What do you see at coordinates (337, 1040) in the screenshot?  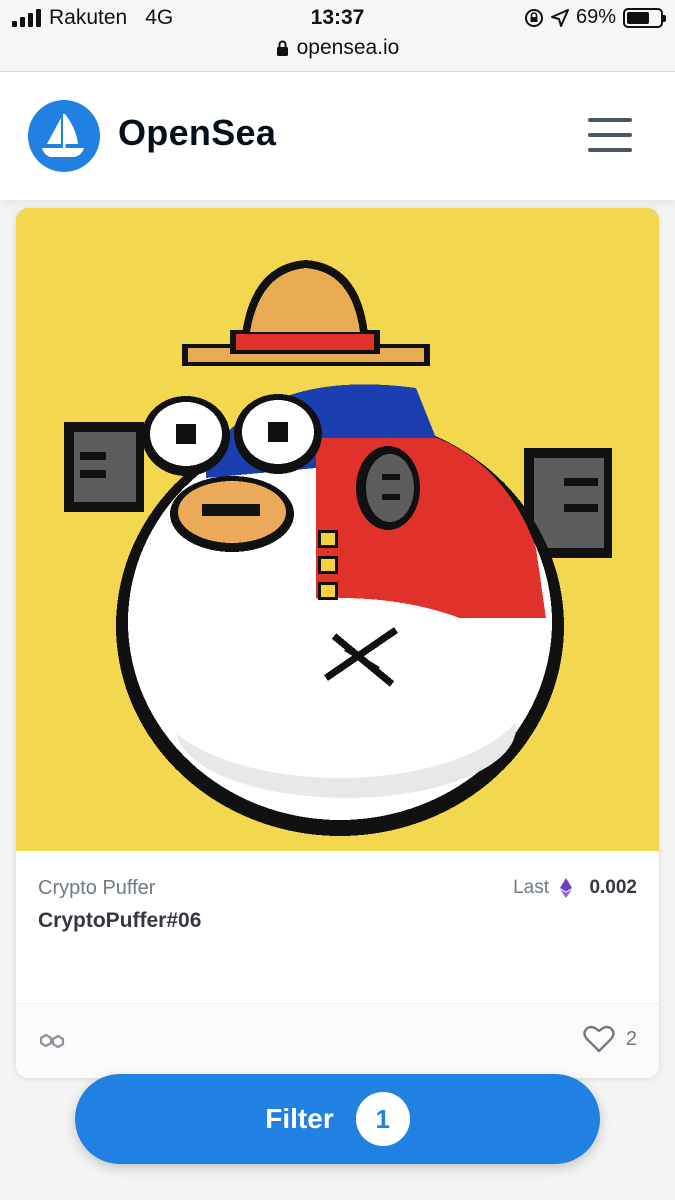 I see `card-footer: 2` at bounding box center [337, 1040].